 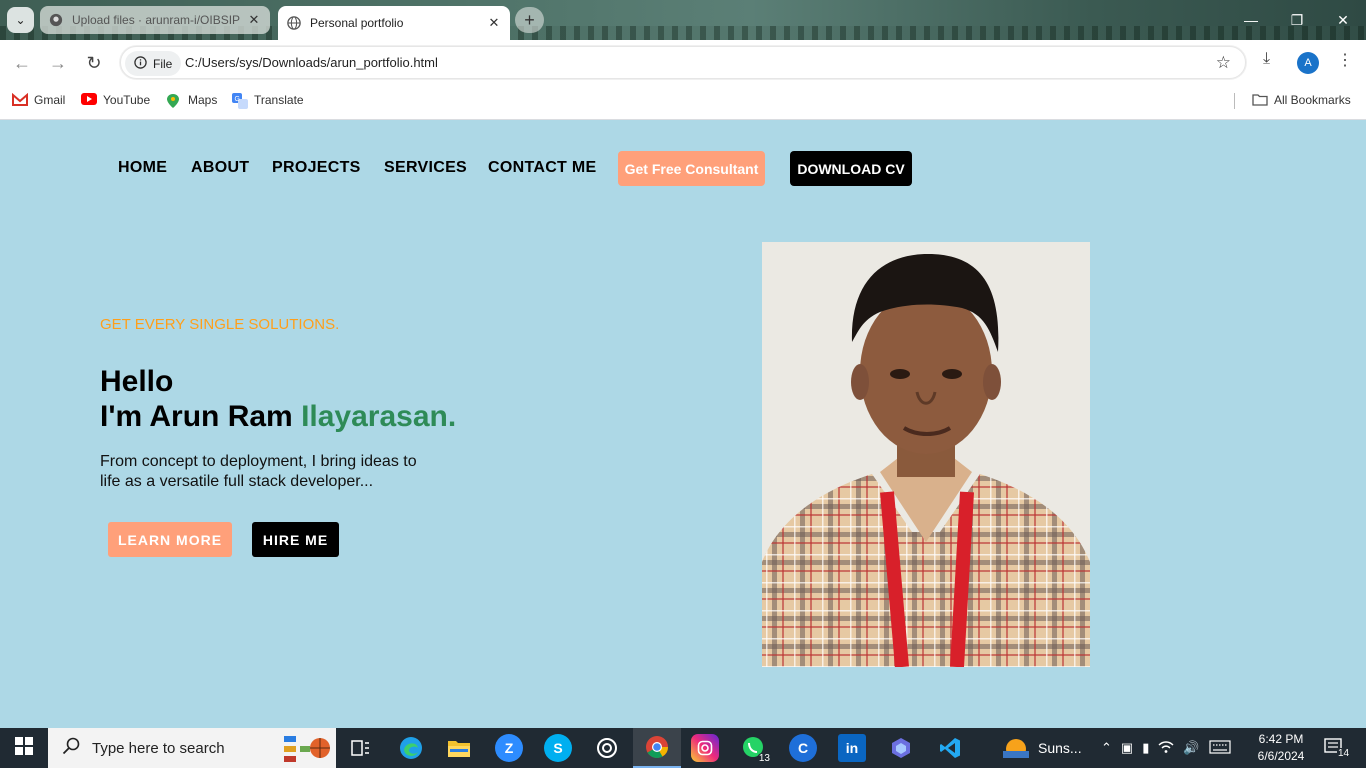 I want to click on tab-upload-files: Upload files · arunram-i/OIBSIP ✕, so click(x=155, y=20).